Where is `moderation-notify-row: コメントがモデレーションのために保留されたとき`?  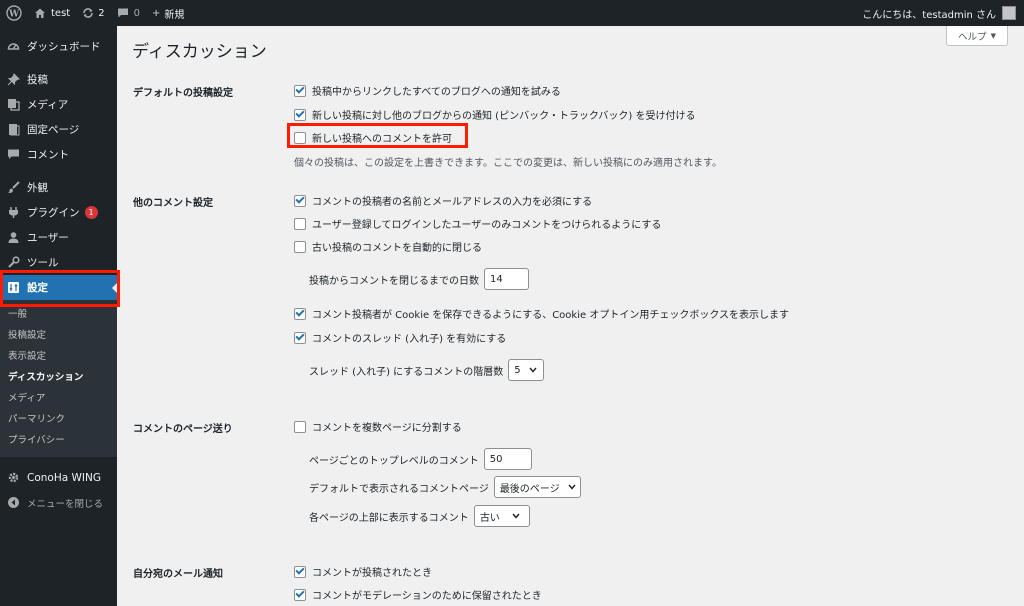
moderation-notify-row: コメントがモデレーションのために保留されたとき is located at coordinates (418, 594).